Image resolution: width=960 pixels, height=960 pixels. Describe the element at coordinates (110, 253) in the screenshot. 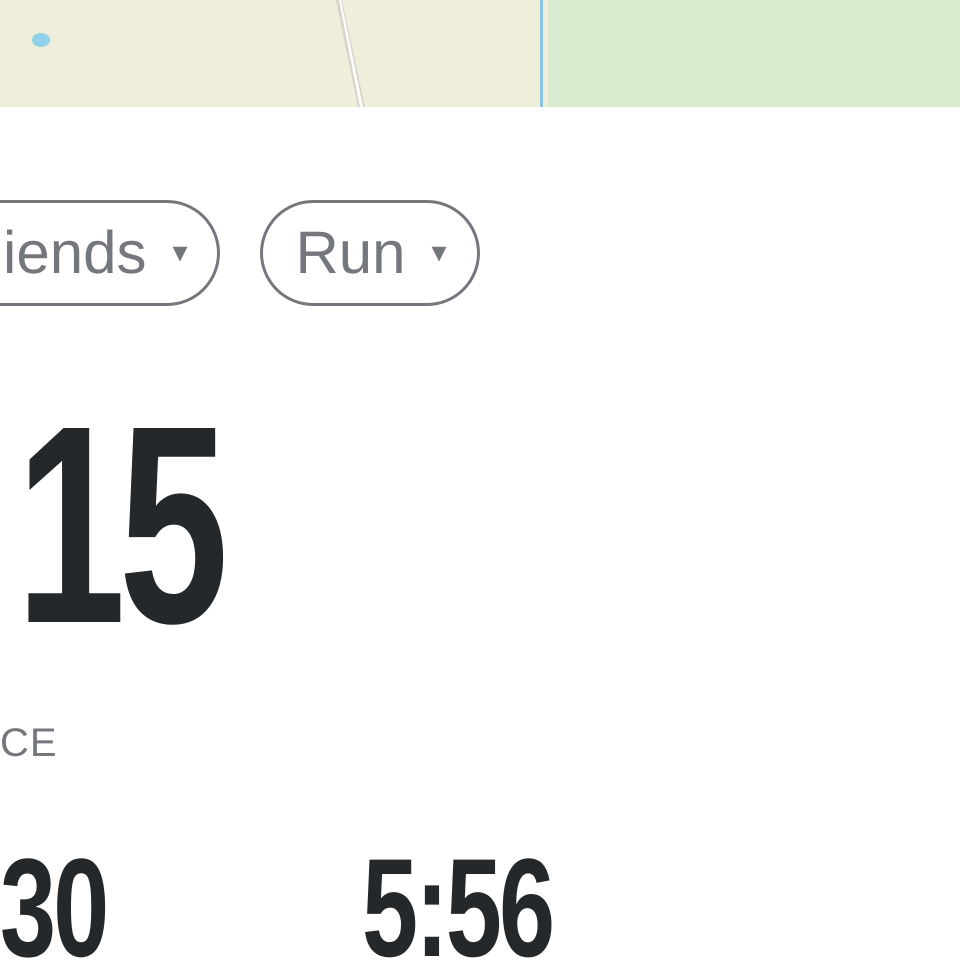

I see `filter-dropdown: iends ▾` at that location.